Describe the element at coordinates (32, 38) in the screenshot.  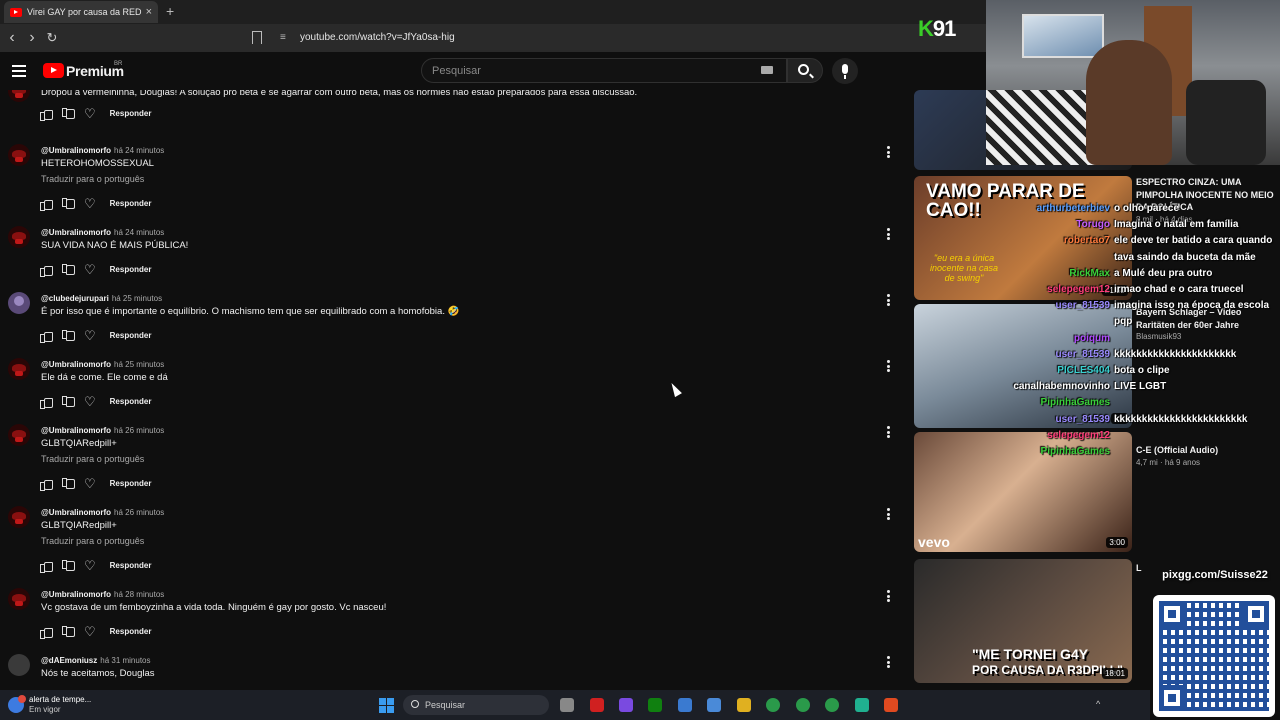
I see `forward-icon: ›` at that location.